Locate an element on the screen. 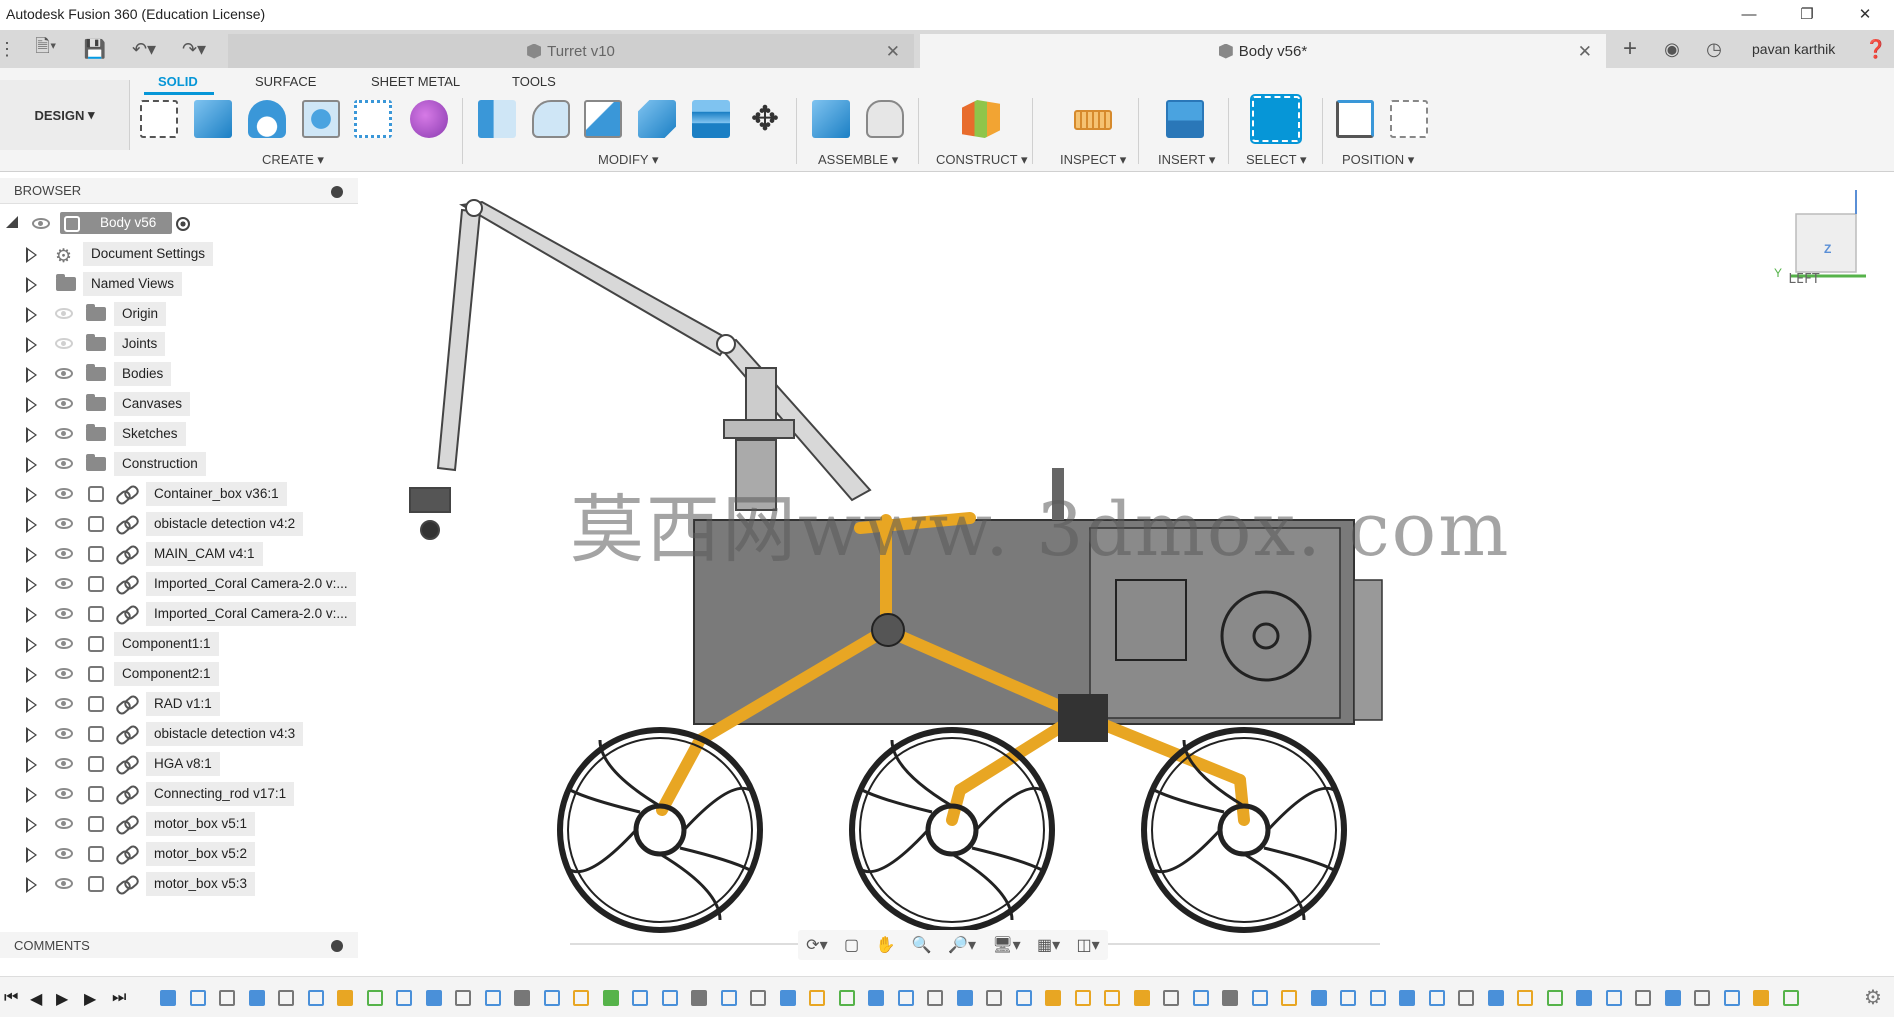 Image resolution: width=1894 pixels, height=1017 pixels. browser-item: obistacle detection v4:2 is located at coordinates (179, 524).